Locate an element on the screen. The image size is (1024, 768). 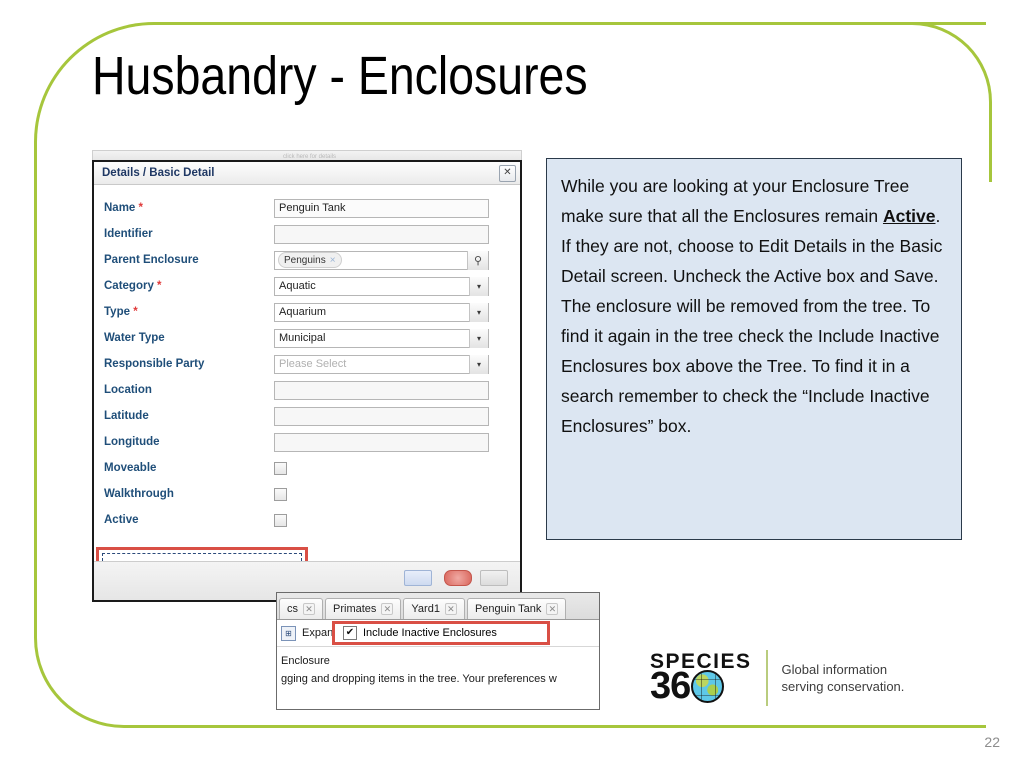
logo-360-text: 36 is located at coordinates (701, 686).